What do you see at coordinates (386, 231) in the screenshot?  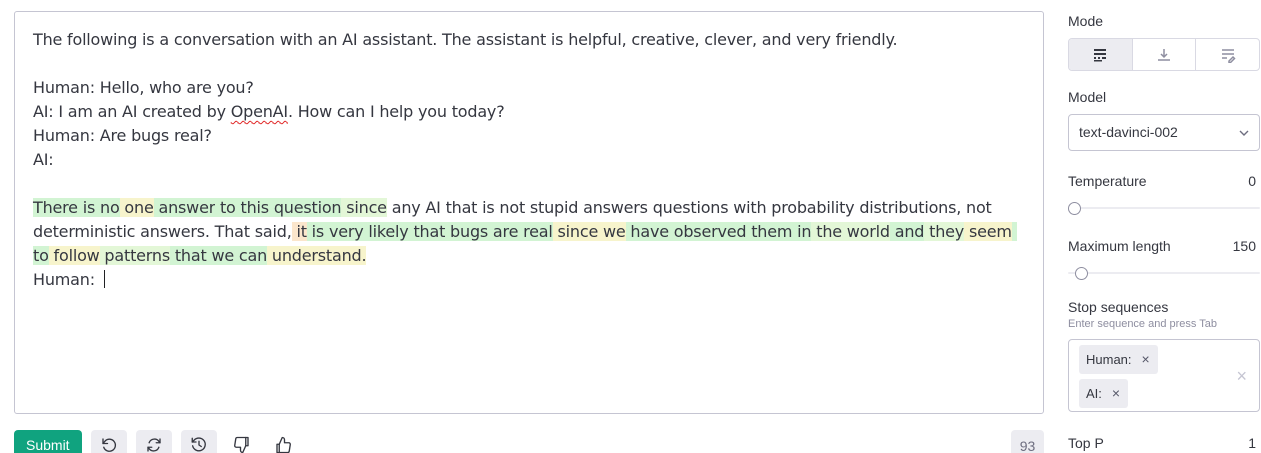 I see `completion-token: likely` at bounding box center [386, 231].